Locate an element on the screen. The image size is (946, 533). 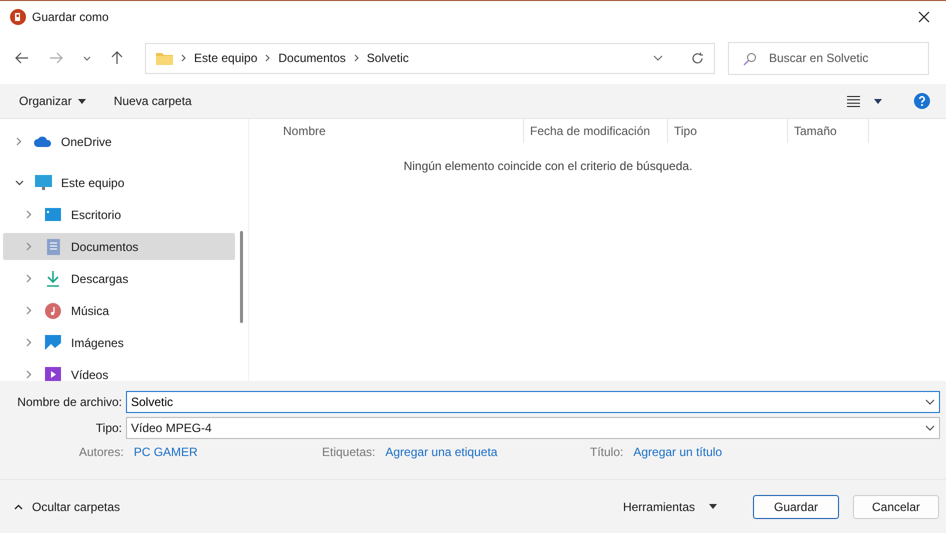
meta-link: Agregar una etiqueta is located at coordinates (441, 452).